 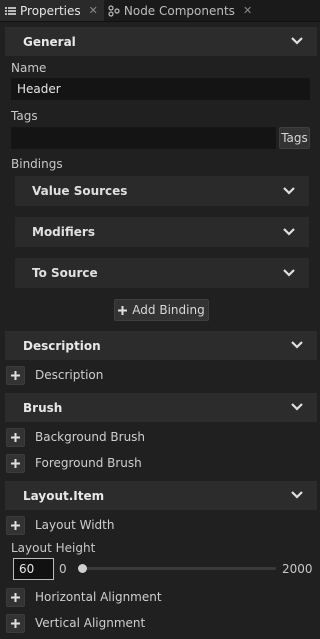 I want to click on binding-group-modifiers: Modifiers, so click(x=162, y=232).